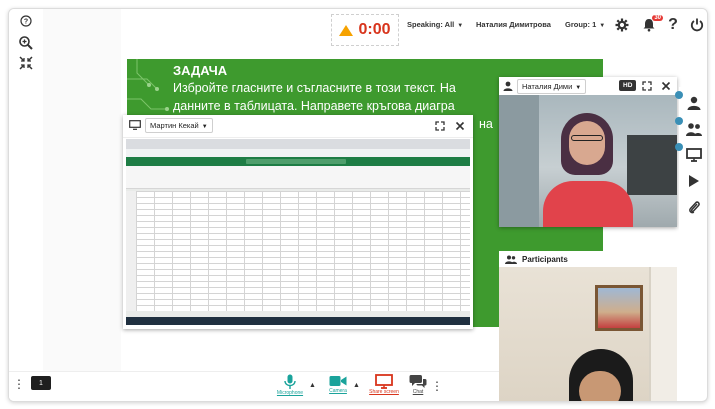  I want to click on camera-user-select: Наталия Дими ▼, so click(552, 86).